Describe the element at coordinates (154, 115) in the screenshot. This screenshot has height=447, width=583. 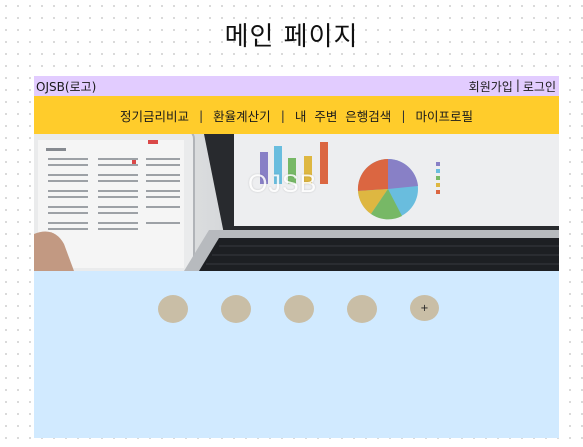
I see `nav-item-rate-compare: 정기금리비교` at that location.